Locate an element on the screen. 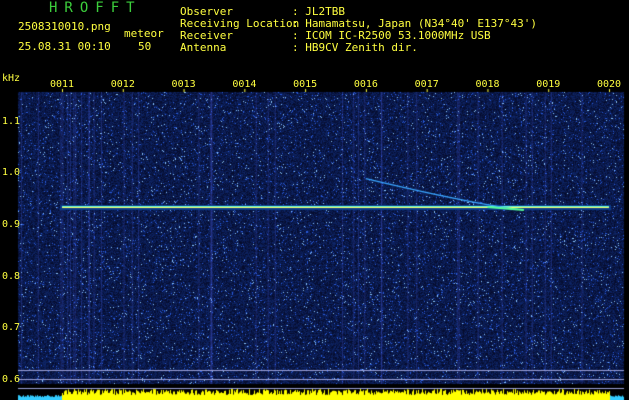 This screenshot has height=400, width=629. antenna-value: : HB9CV Zenith dir. is located at coordinates (355, 47).